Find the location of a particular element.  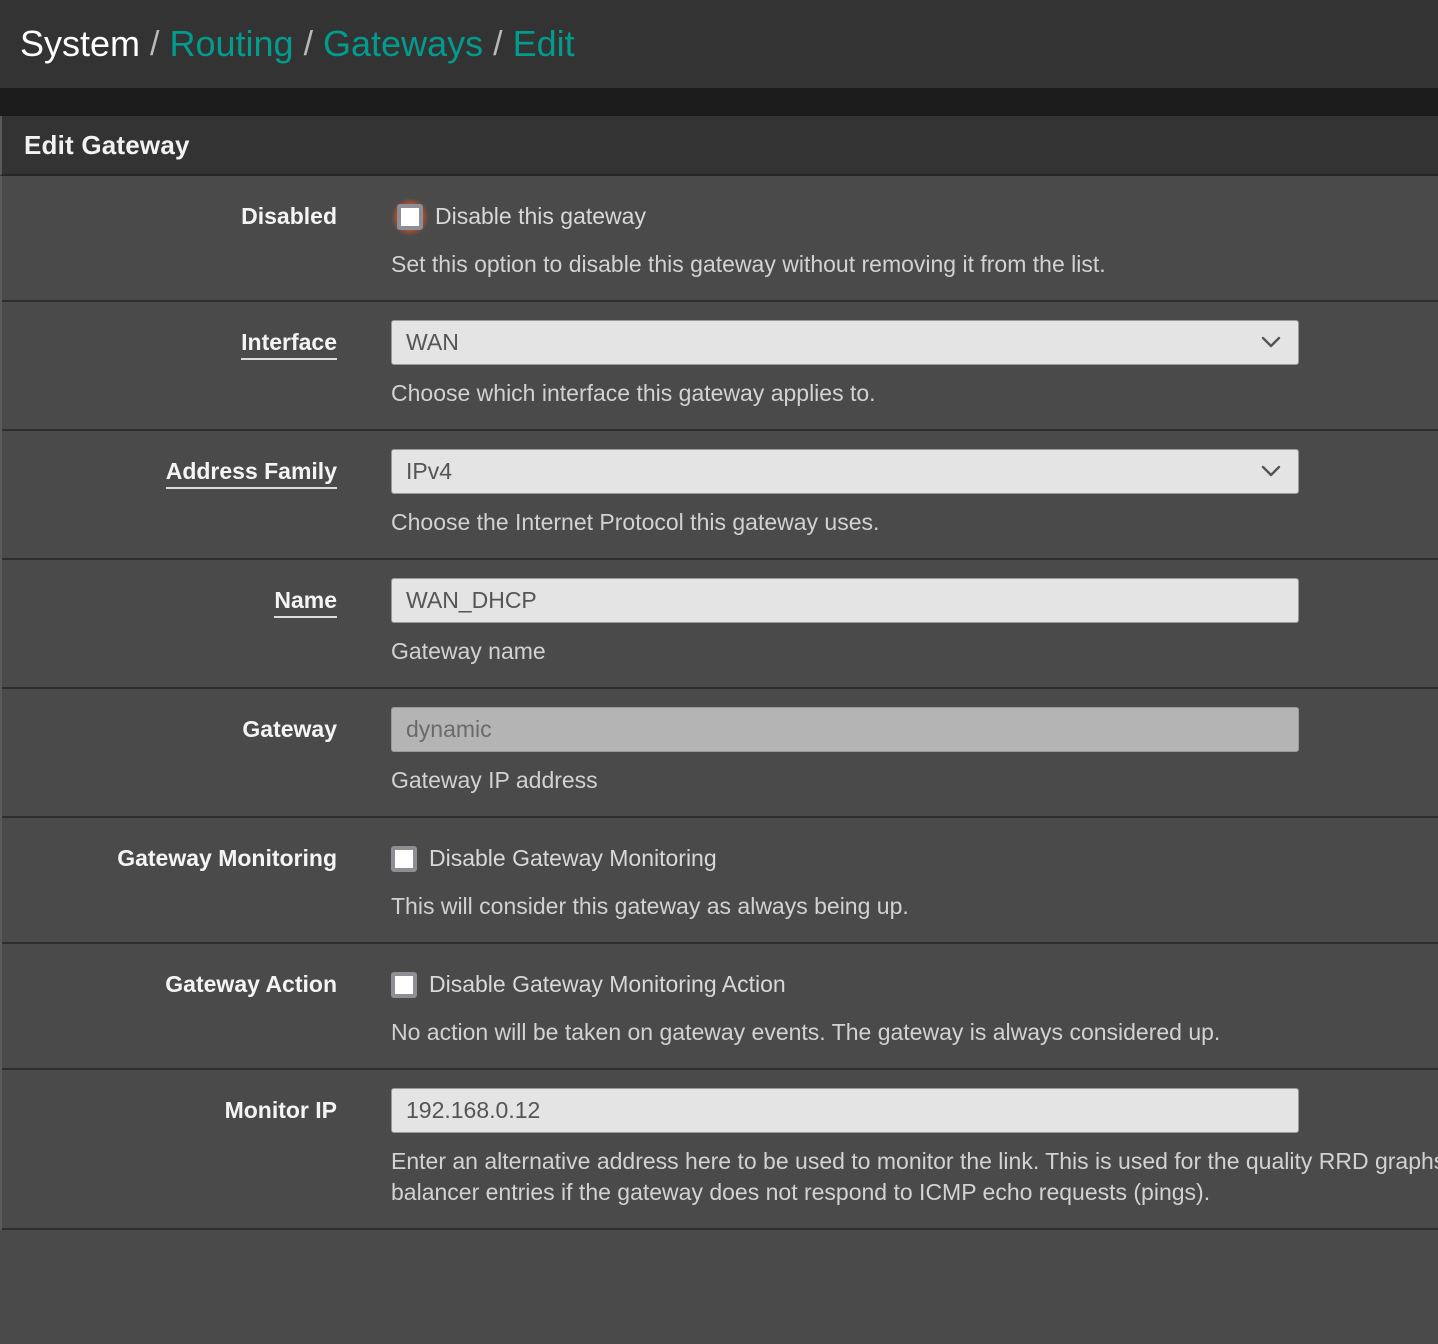

name-input: WAN_DHCP is located at coordinates (845, 601).